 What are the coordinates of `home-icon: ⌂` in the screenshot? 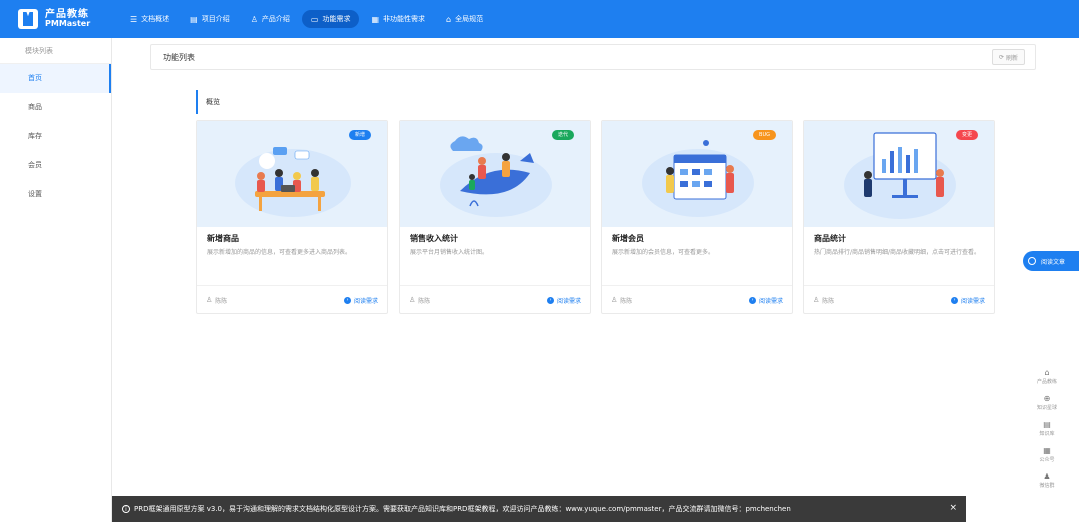 It's located at (1047, 372).